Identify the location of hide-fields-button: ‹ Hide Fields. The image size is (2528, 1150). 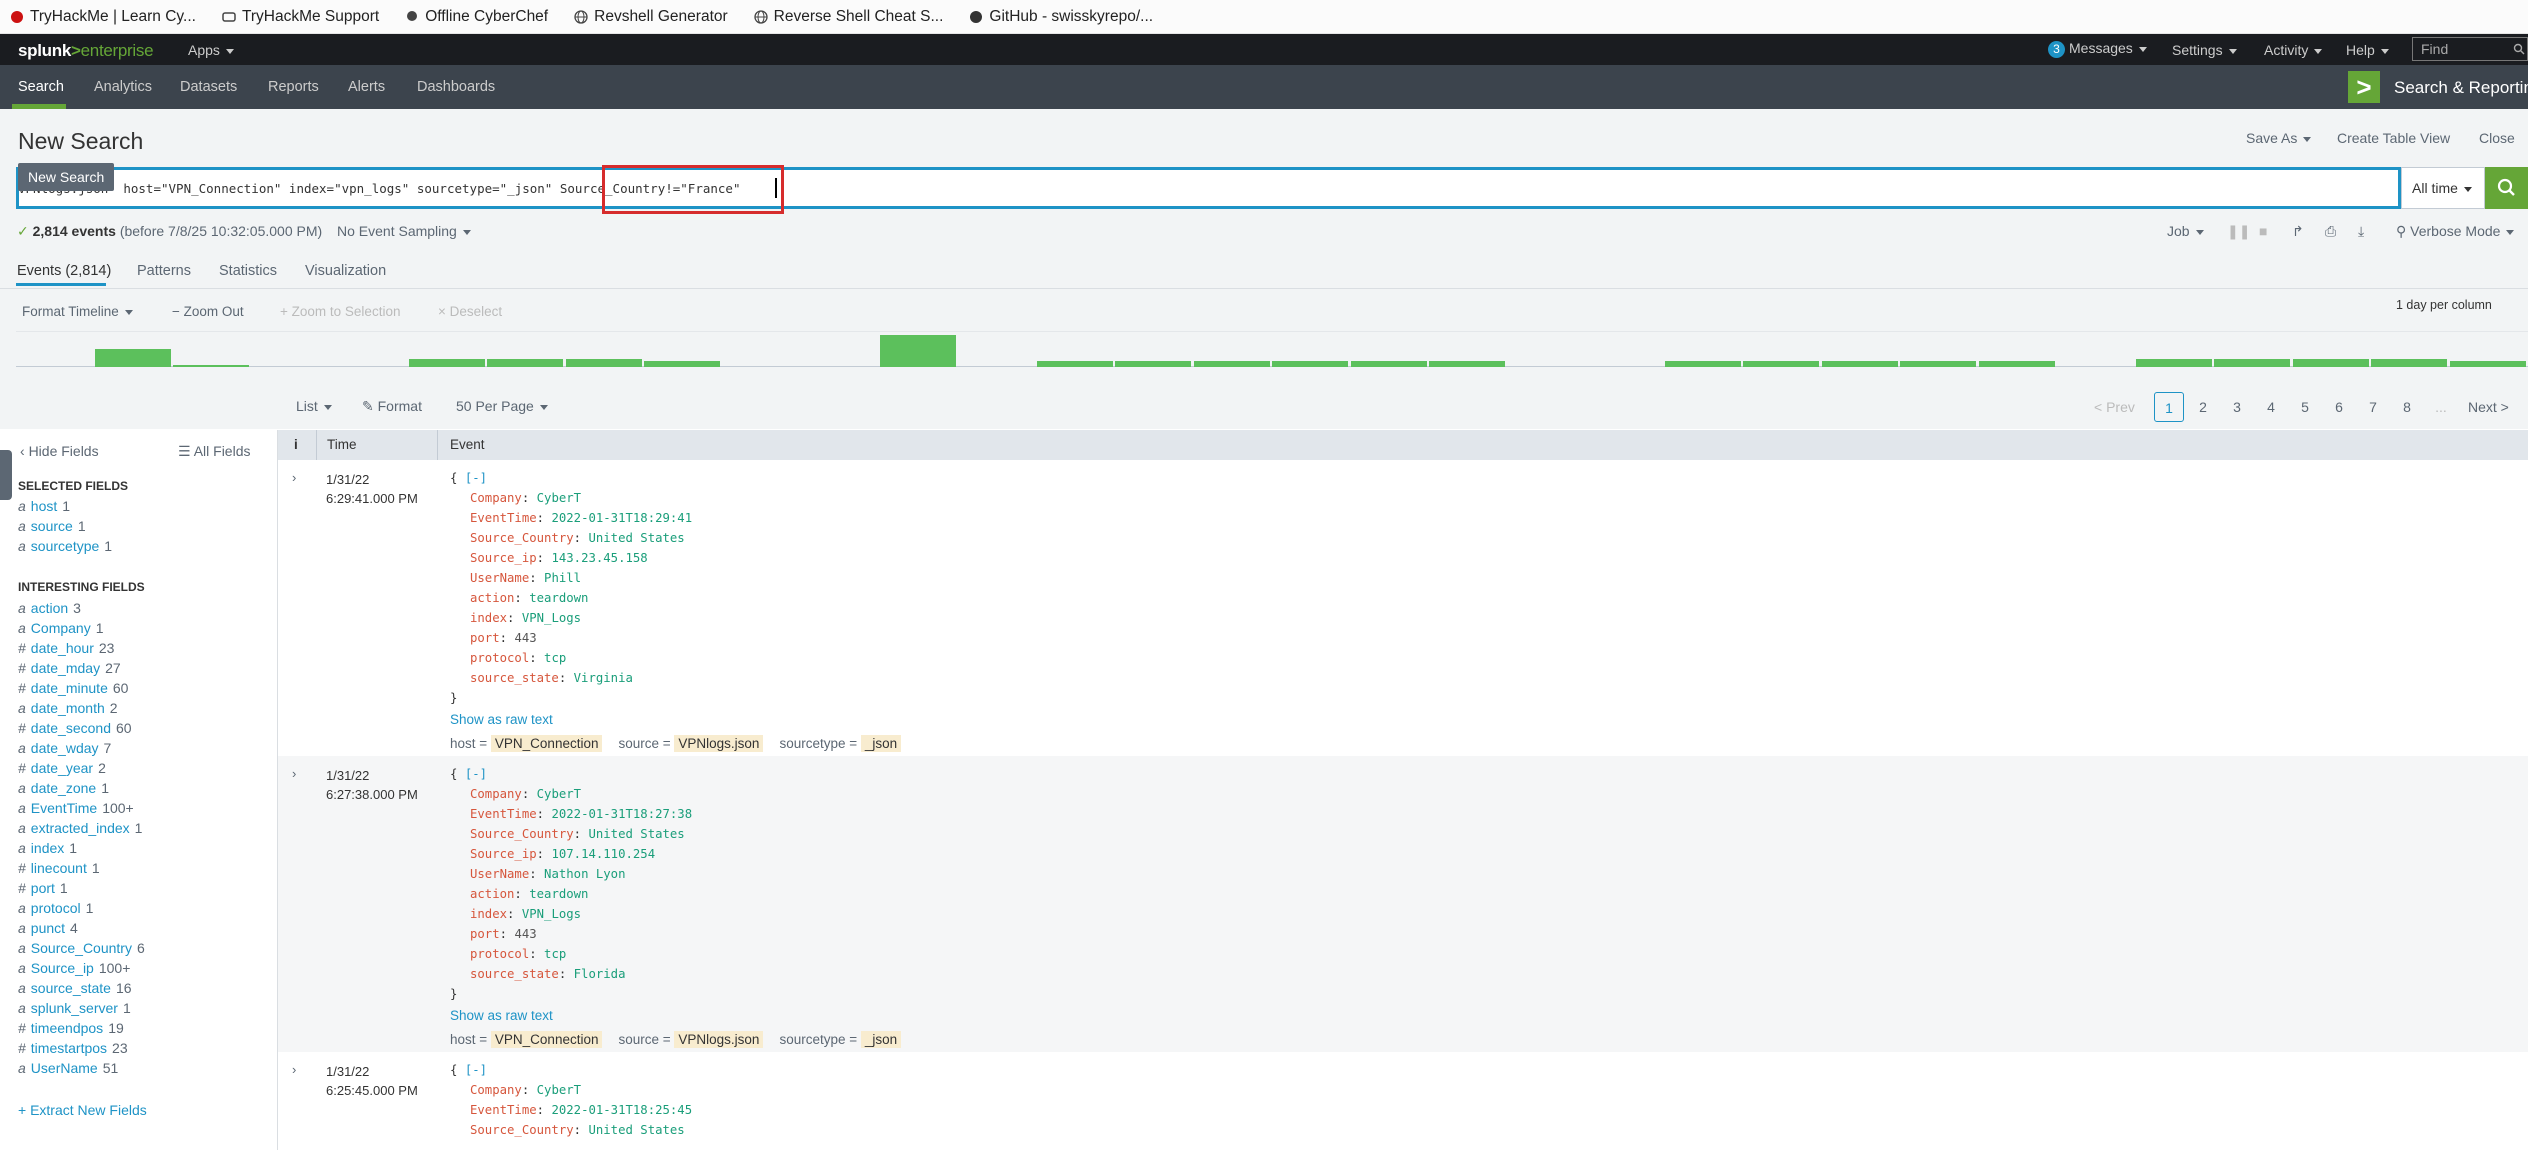
(59, 451).